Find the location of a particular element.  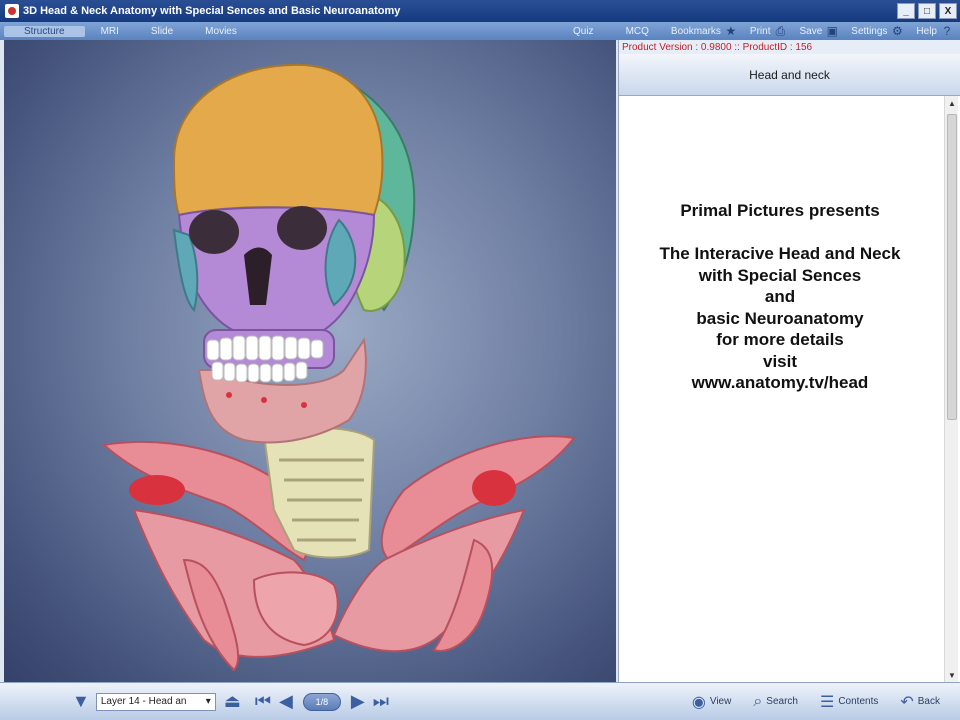

website-link: www.anatomy.tv/head is located at coordinates (780, 383).